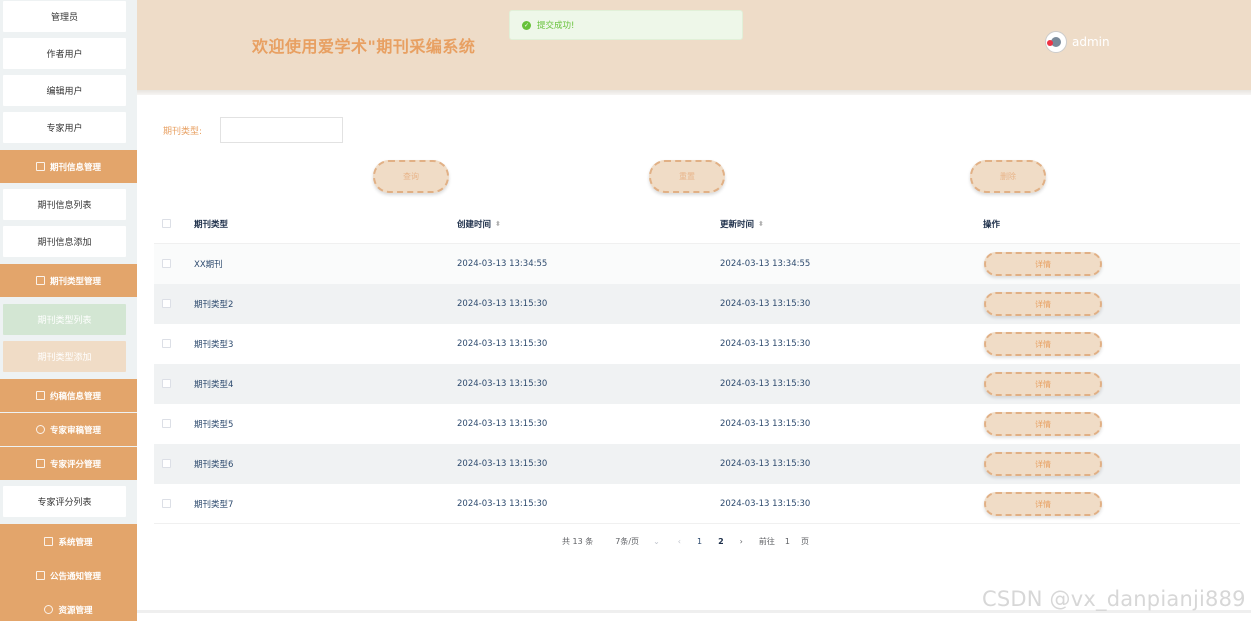 This screenshot has width=1251, height=621. What do you see at coordinates (208, 265) in the screenshot?
I see `cell-type: XX期刊` at bounding box center [208, 265].